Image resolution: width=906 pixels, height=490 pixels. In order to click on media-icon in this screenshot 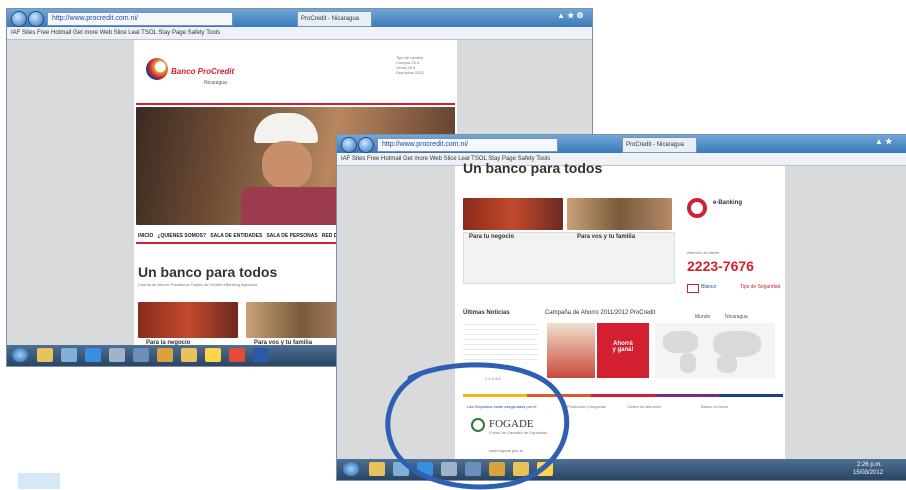, I will do `click(69, 355)`.